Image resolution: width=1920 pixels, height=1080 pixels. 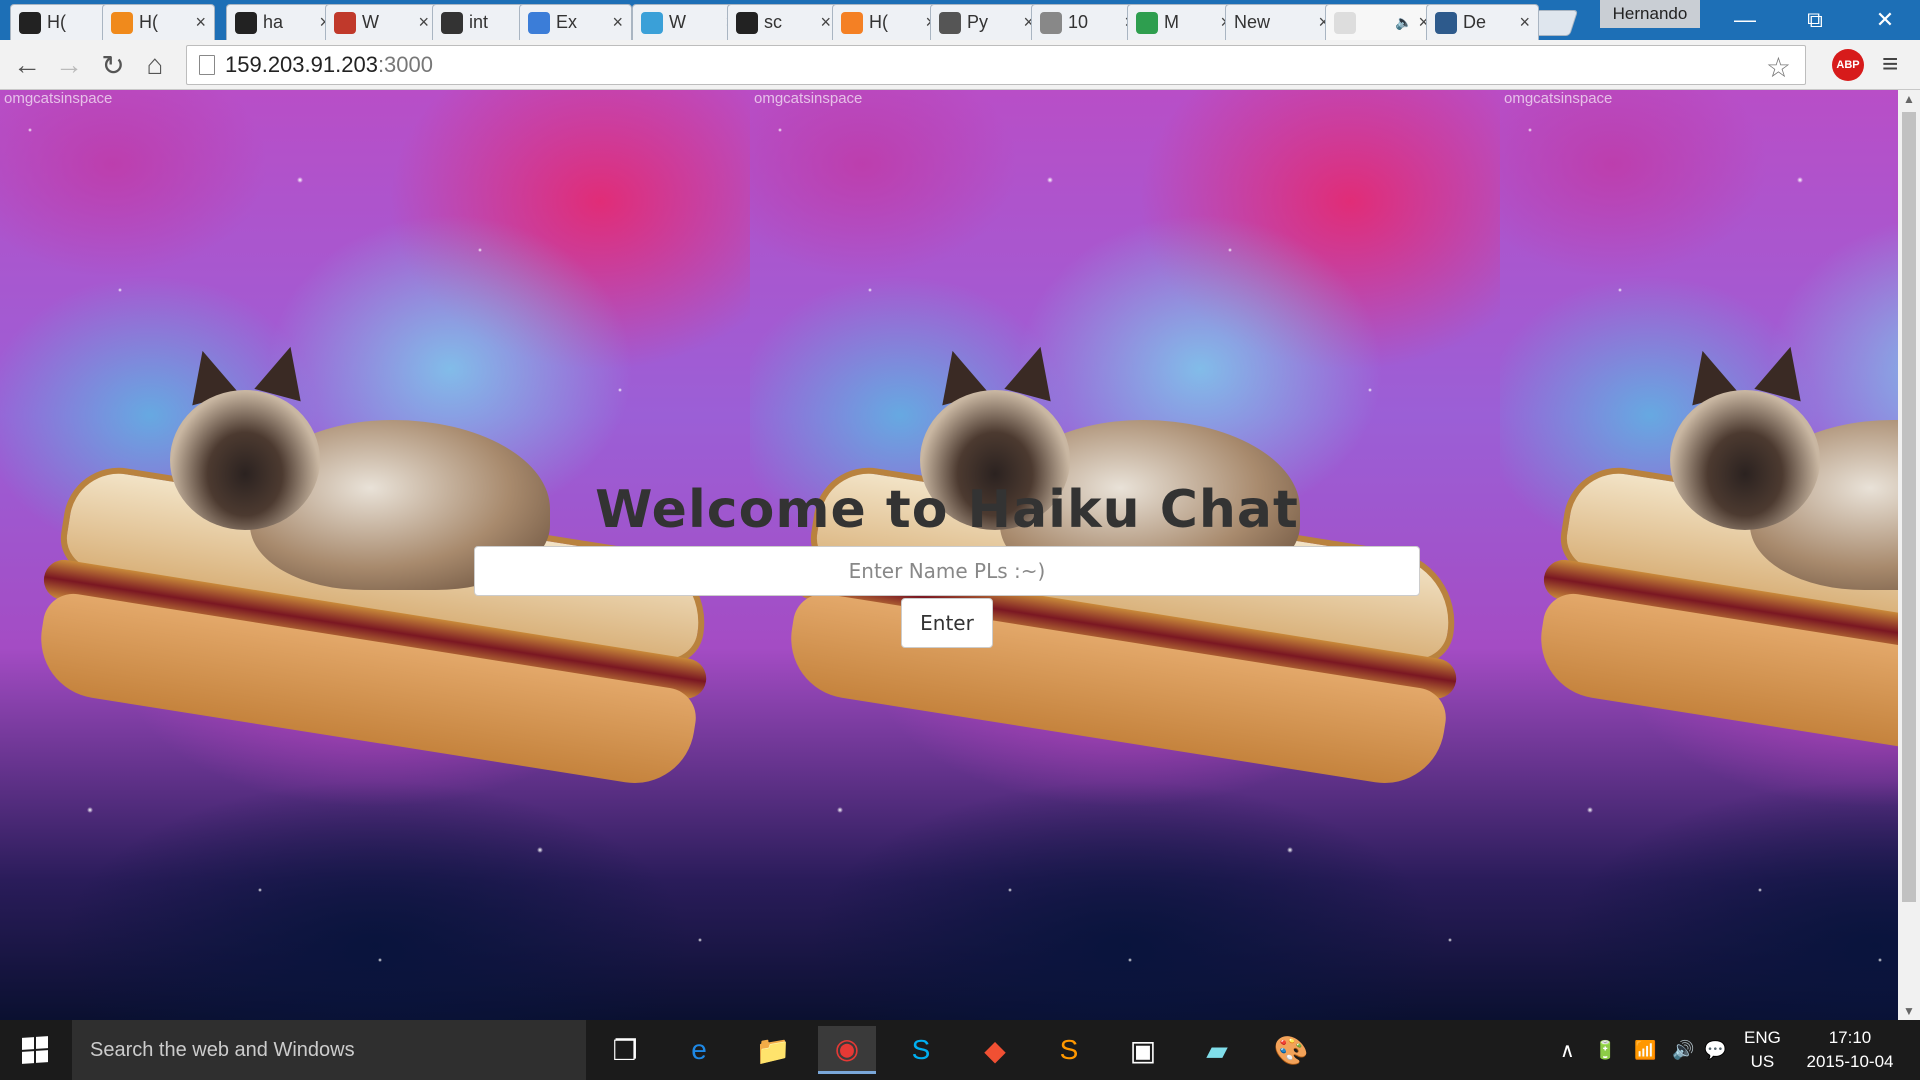 I want to click on letter-d-circle-icon, so click(x=1446, y=22).